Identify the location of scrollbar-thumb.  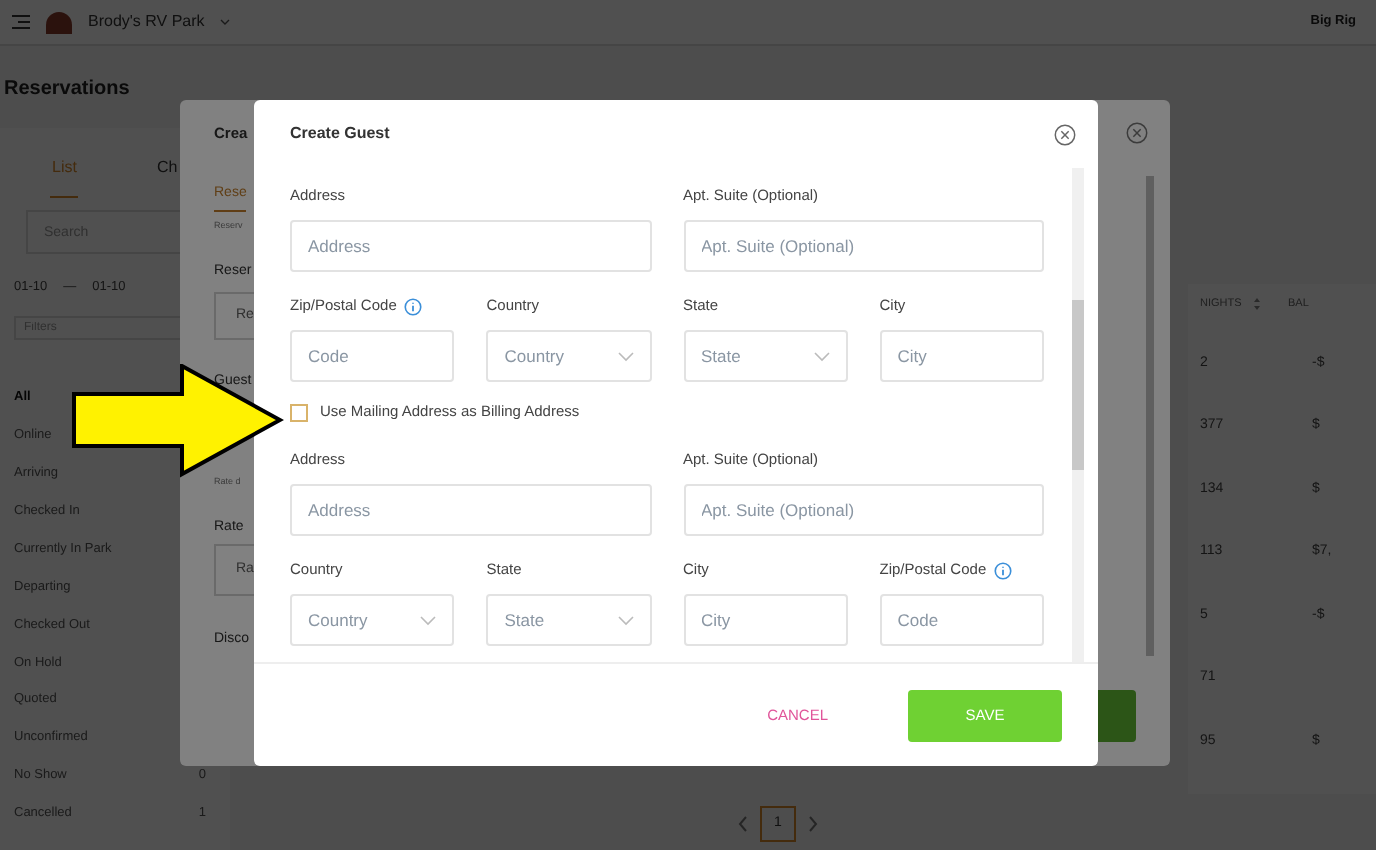
(1078, 385).